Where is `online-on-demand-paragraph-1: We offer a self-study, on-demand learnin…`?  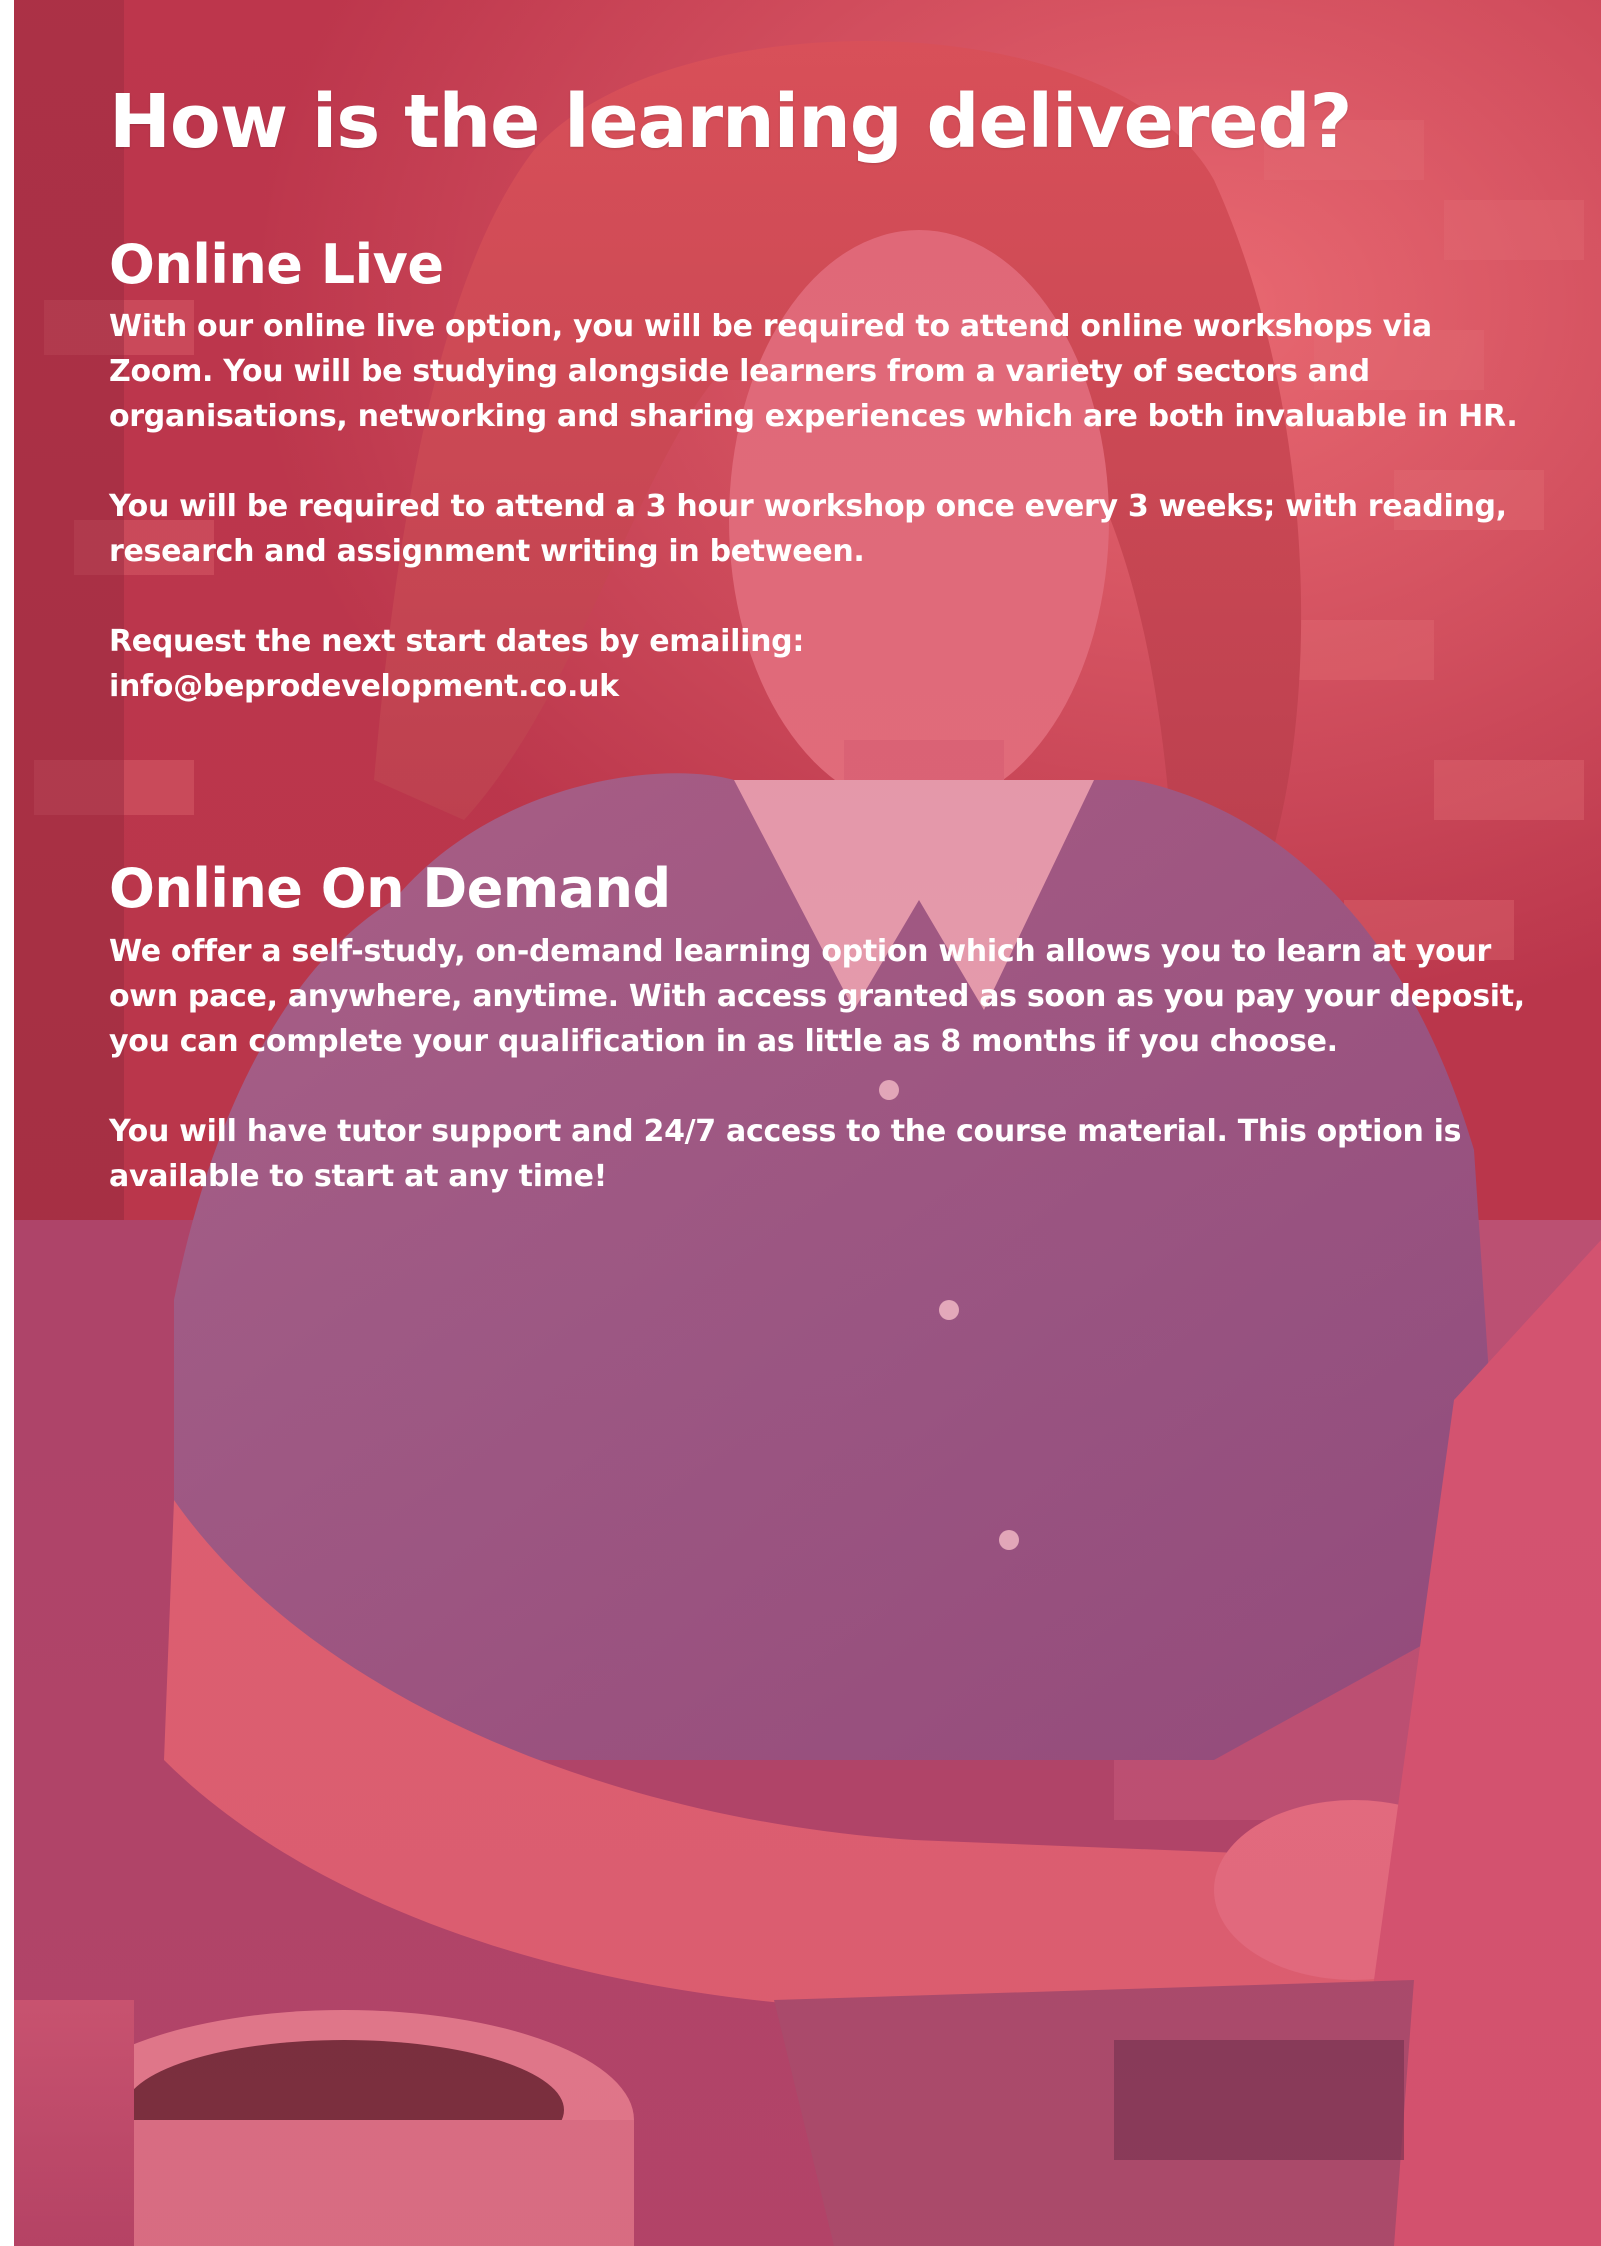 online-on-demand-paragraph-1: We offer a self-study, on-demand learnin… is located at coordinates (817, 996).